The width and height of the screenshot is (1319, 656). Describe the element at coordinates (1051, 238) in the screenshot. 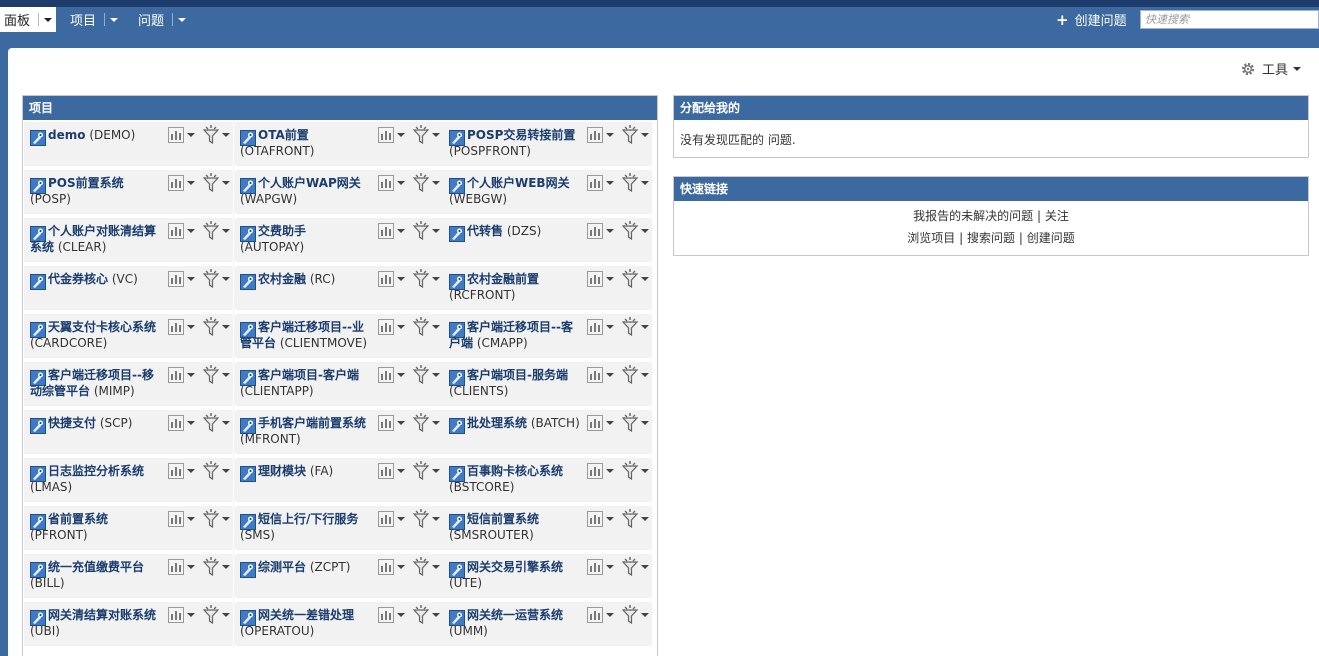

I see `create-issue-link: 创建问题` at that location.